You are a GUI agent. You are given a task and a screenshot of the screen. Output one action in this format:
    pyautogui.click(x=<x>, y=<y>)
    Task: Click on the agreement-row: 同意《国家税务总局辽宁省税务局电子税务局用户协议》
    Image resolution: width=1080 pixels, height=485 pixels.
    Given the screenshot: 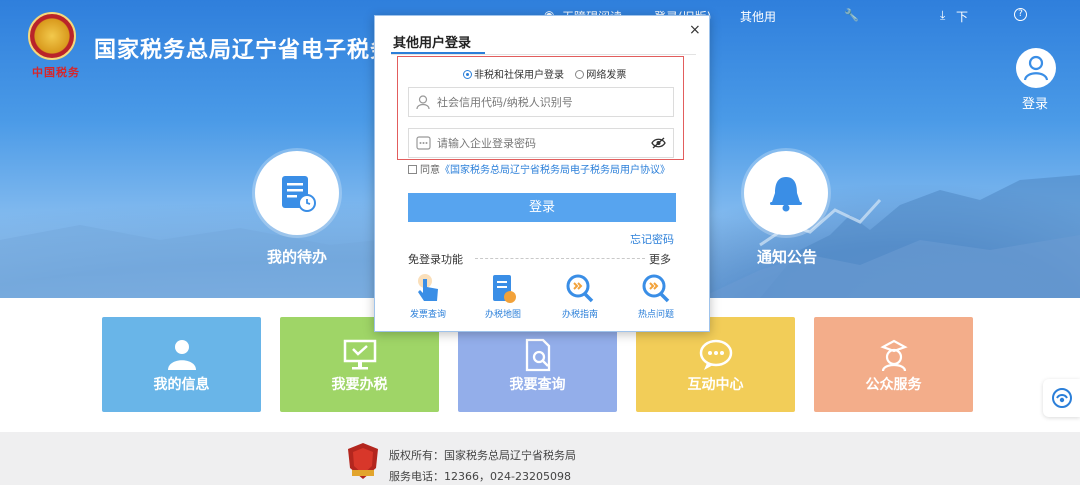 What is the action you would take?
    pyautogui.click(x=539, y=168)
    